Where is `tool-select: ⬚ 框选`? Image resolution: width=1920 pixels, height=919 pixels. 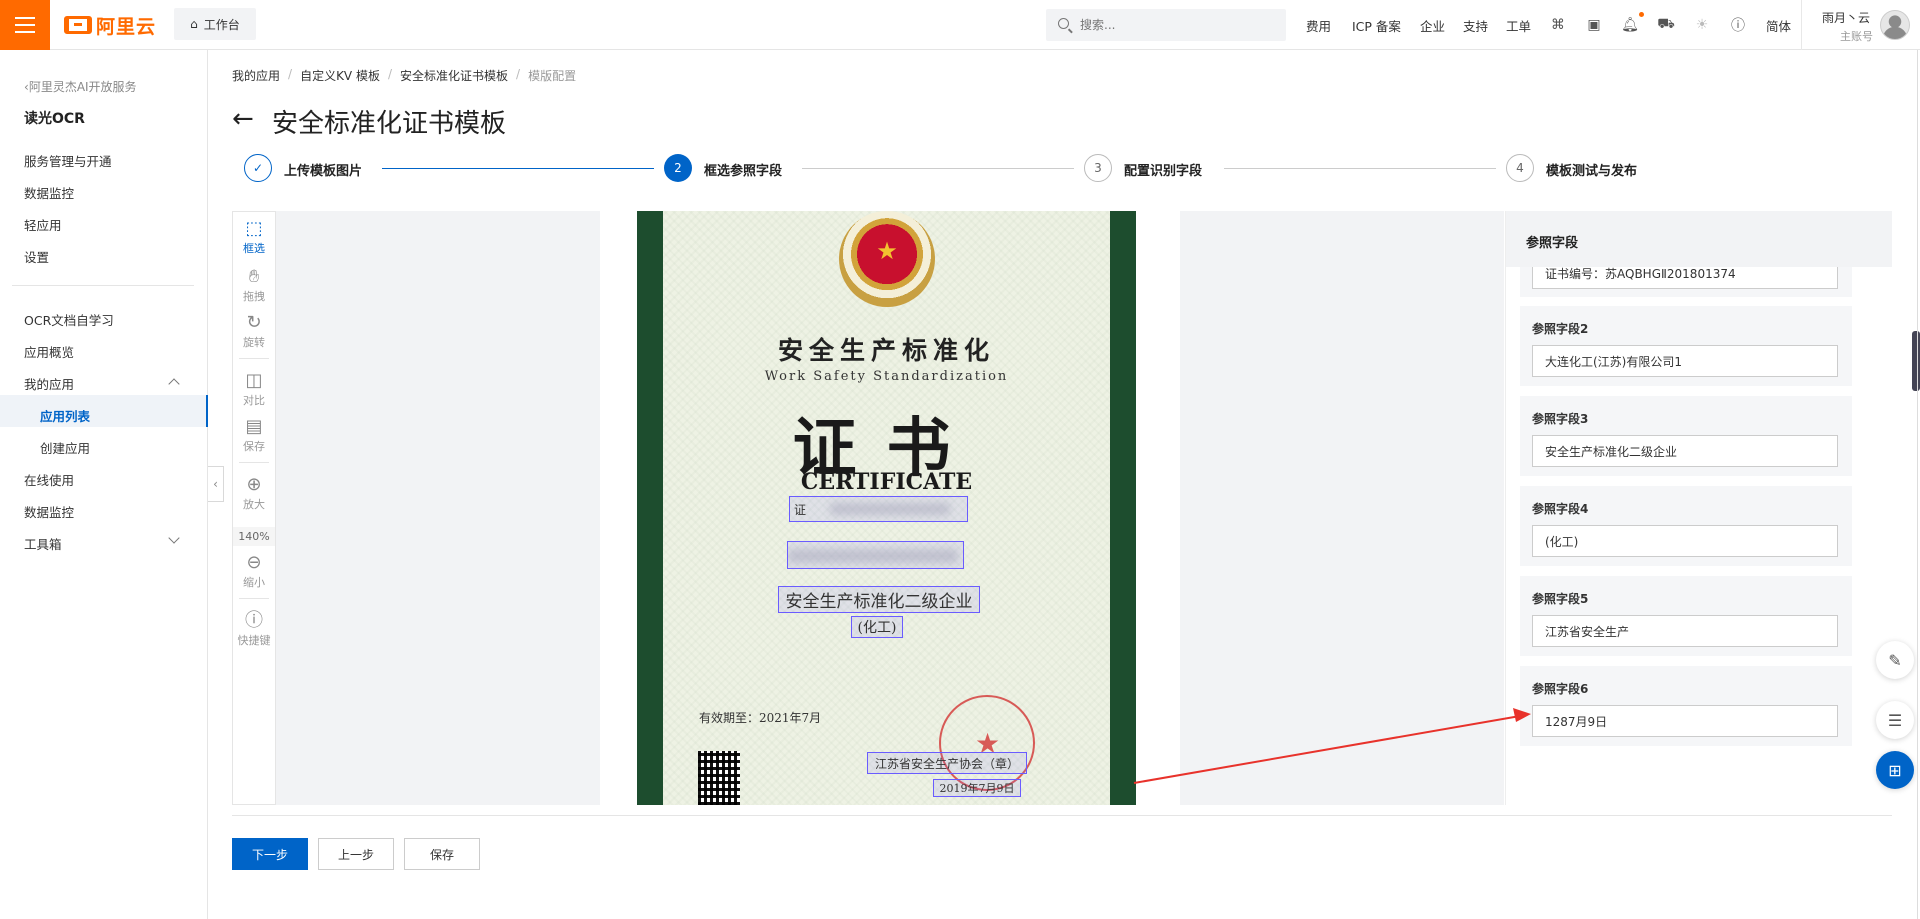
tool-select: ⬚ 框选 is located at coordinates (254, 237).